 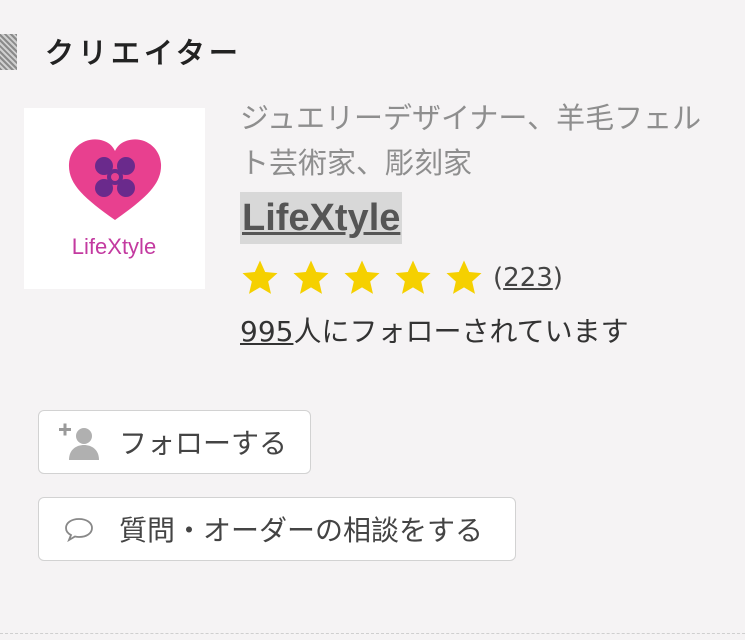 I want to click on rating-stars: (223), so click(x=401, y=278).